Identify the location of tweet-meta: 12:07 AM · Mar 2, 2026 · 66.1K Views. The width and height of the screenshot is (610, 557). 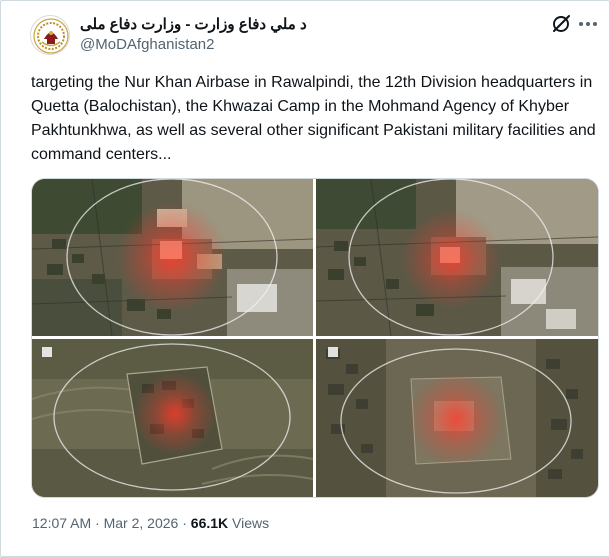
(150, 523).